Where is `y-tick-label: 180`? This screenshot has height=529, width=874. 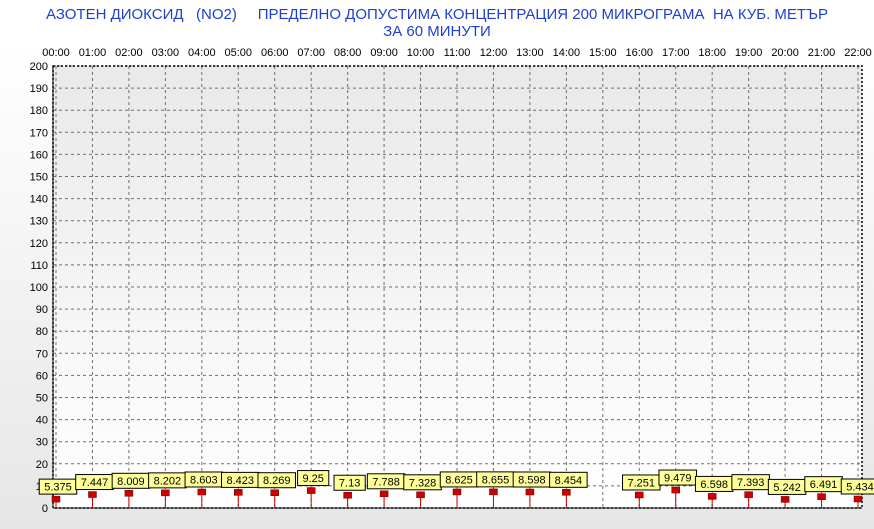
y-tick-label: 180 is located at coordinates (39, 111).